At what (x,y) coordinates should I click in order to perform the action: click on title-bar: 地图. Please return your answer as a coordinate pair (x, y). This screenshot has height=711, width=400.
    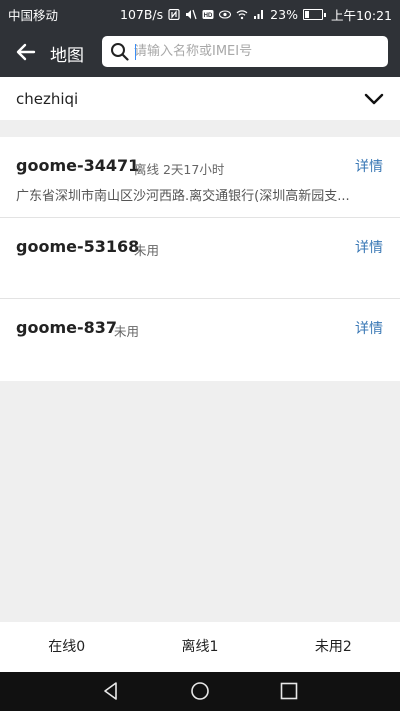
    Looking at the image, I should click on (200, 51).